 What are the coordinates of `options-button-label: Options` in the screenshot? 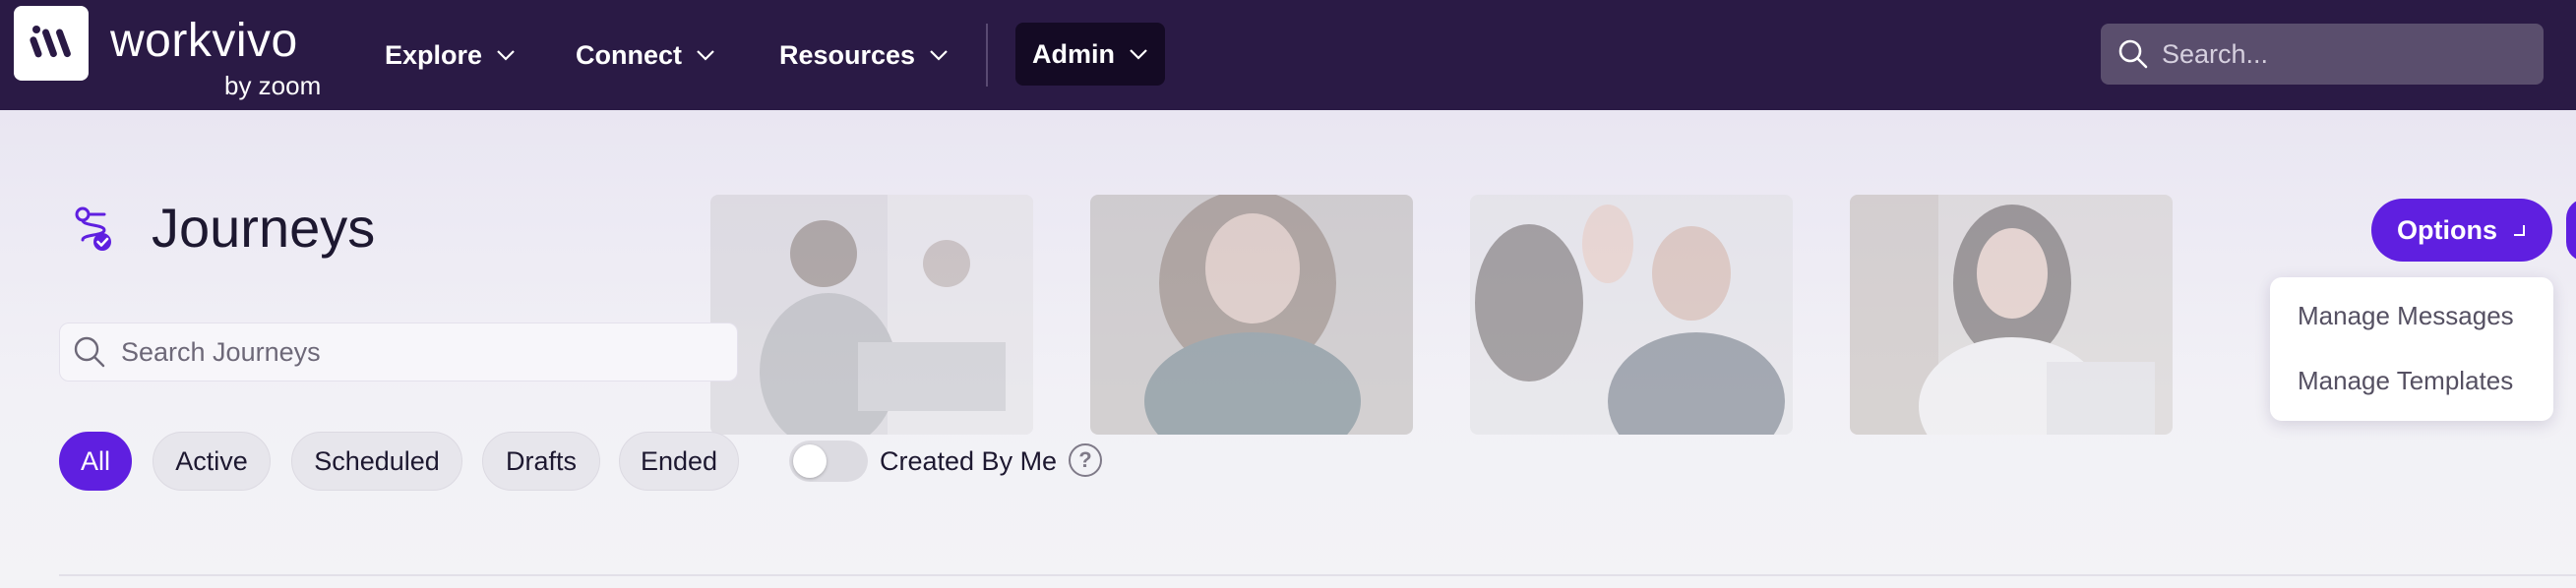 It's located at (2447, 229).